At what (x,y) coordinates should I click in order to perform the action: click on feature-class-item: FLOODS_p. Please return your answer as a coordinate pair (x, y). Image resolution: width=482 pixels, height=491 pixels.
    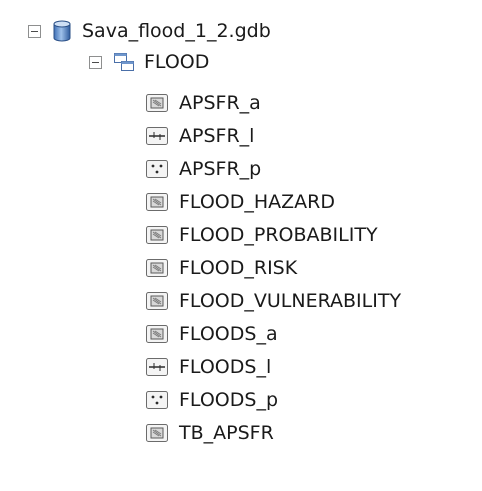
    Looking at the image, I should click on (211, 400).